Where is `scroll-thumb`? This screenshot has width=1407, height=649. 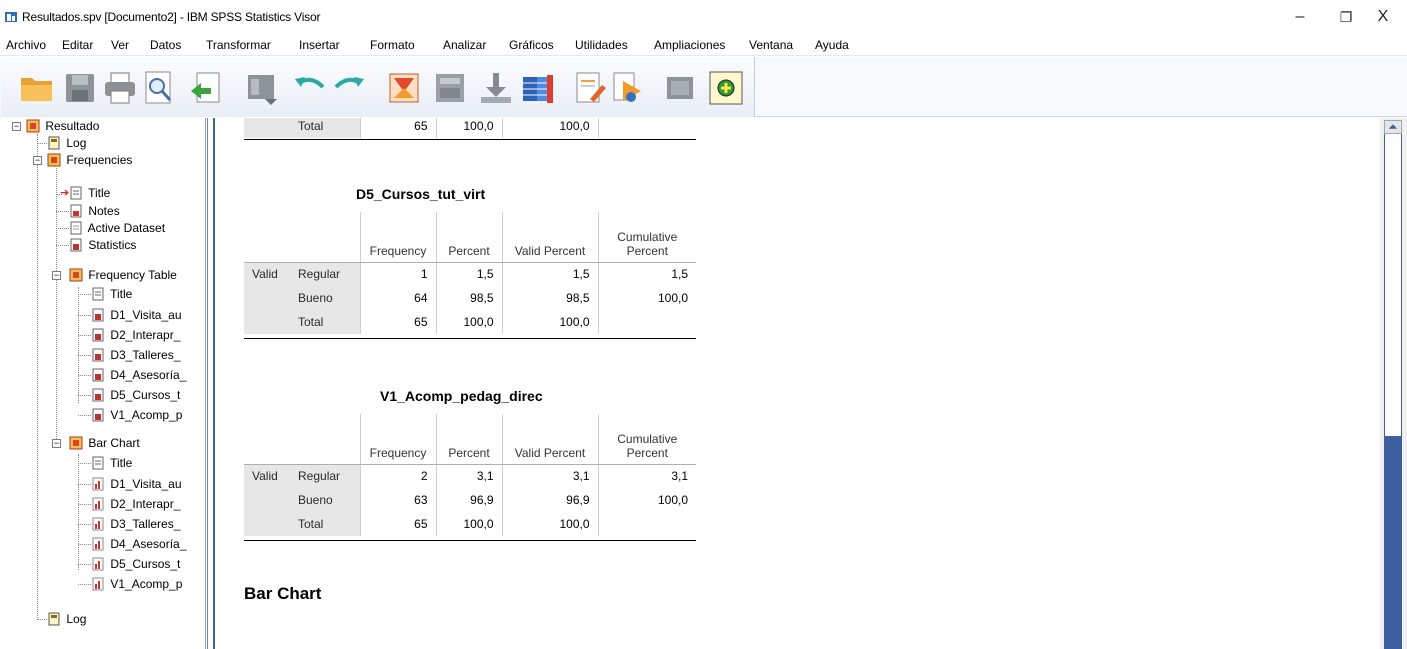
scroll-thumb is located at coordinates (1393, 542).